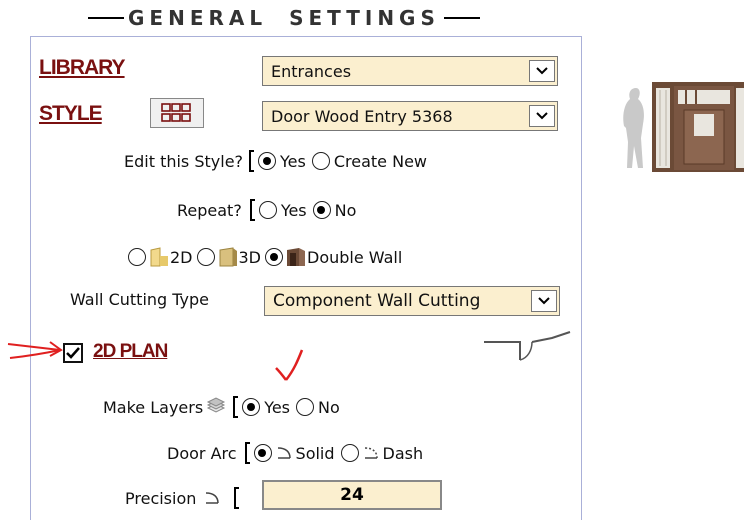  What do you see at coordinates (205, 257) in the screenshot?
I see `view-3d-radio` at bounding box center [205, 257].